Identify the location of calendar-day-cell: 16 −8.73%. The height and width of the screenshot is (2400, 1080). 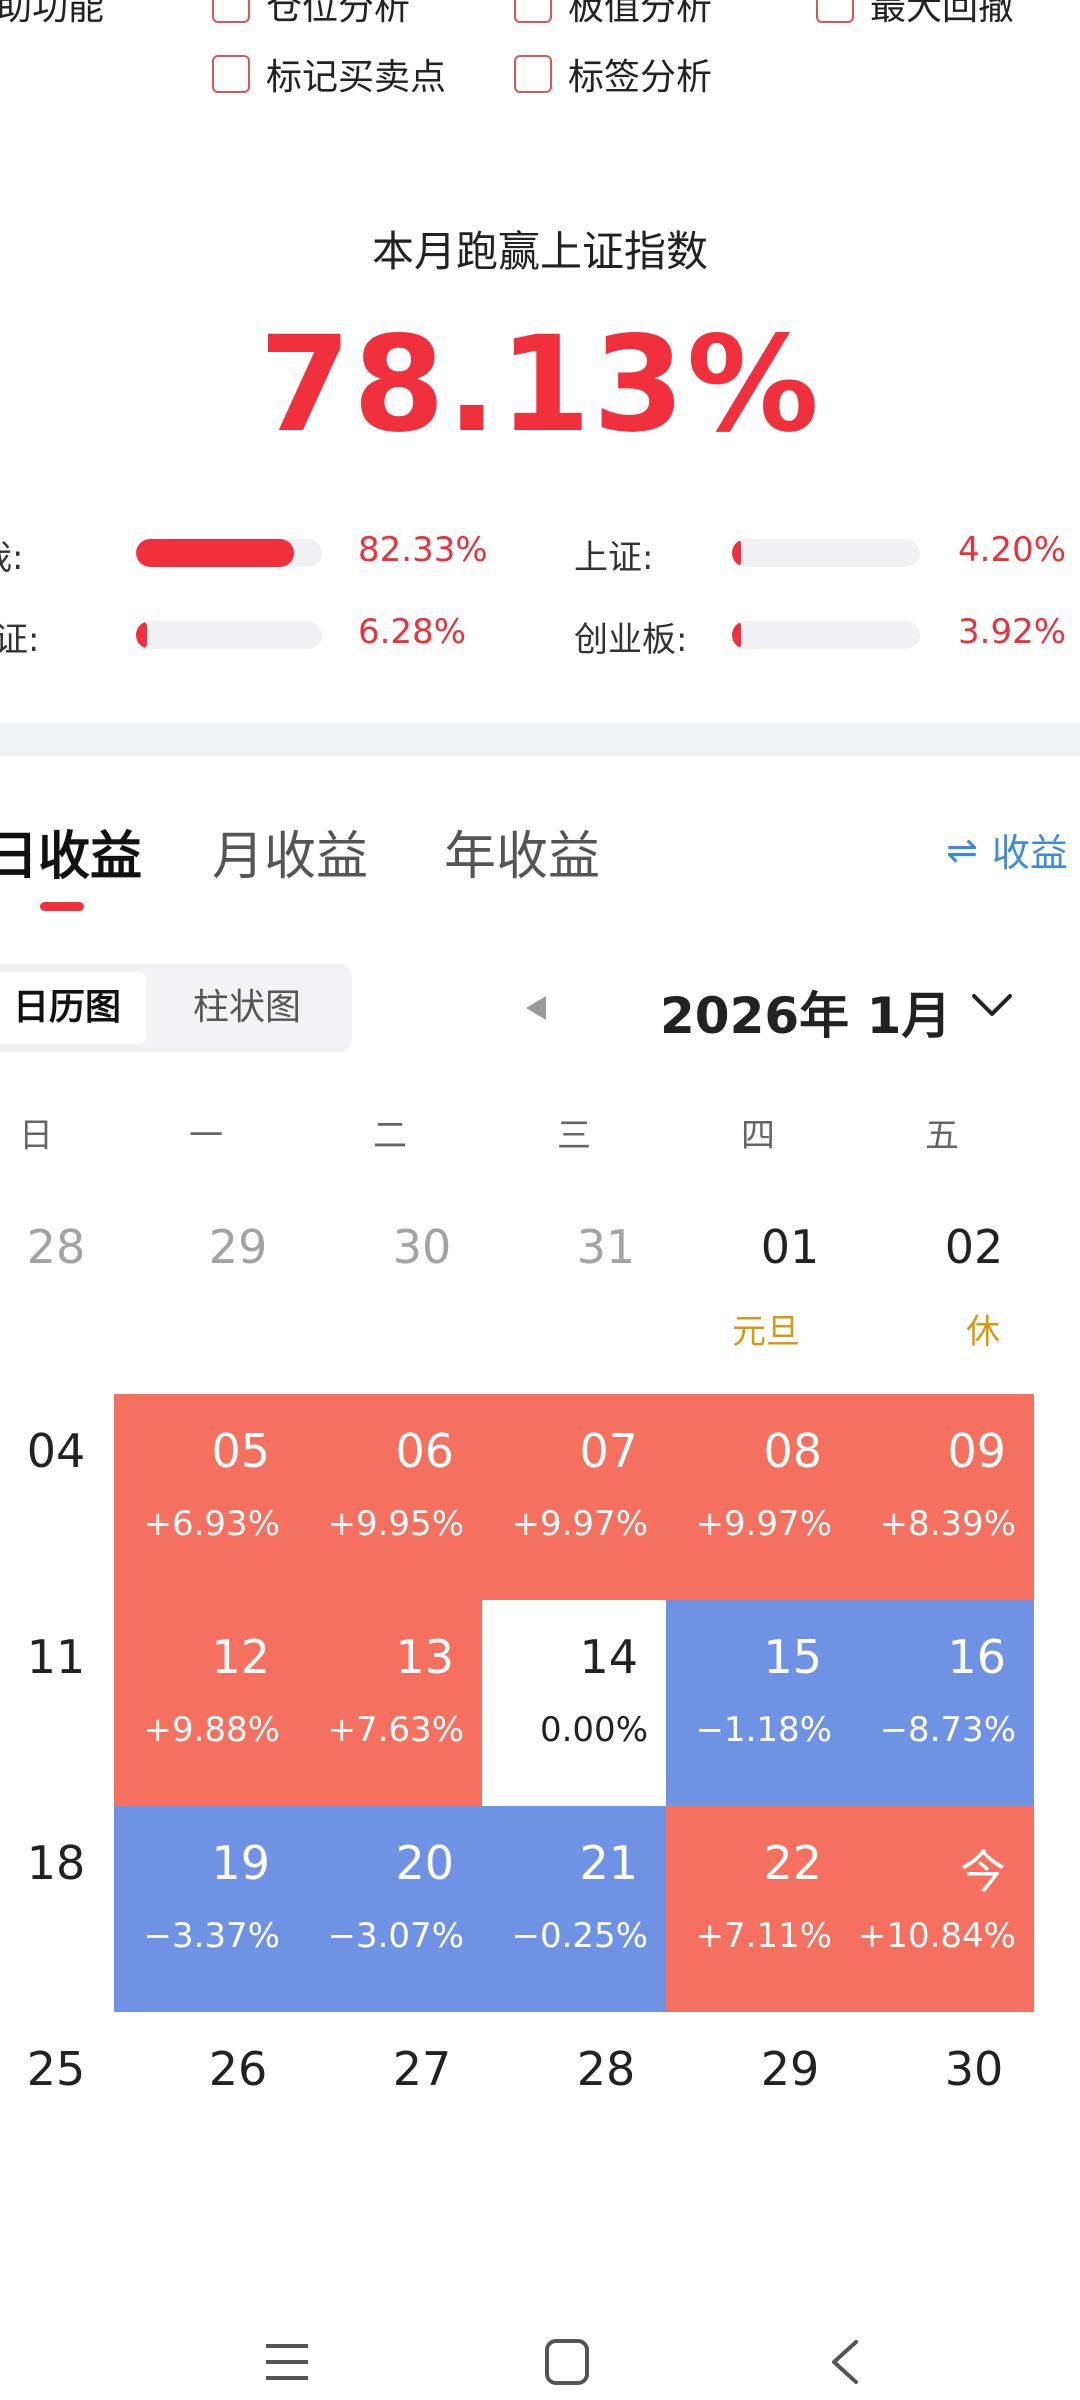
(942, 1703).